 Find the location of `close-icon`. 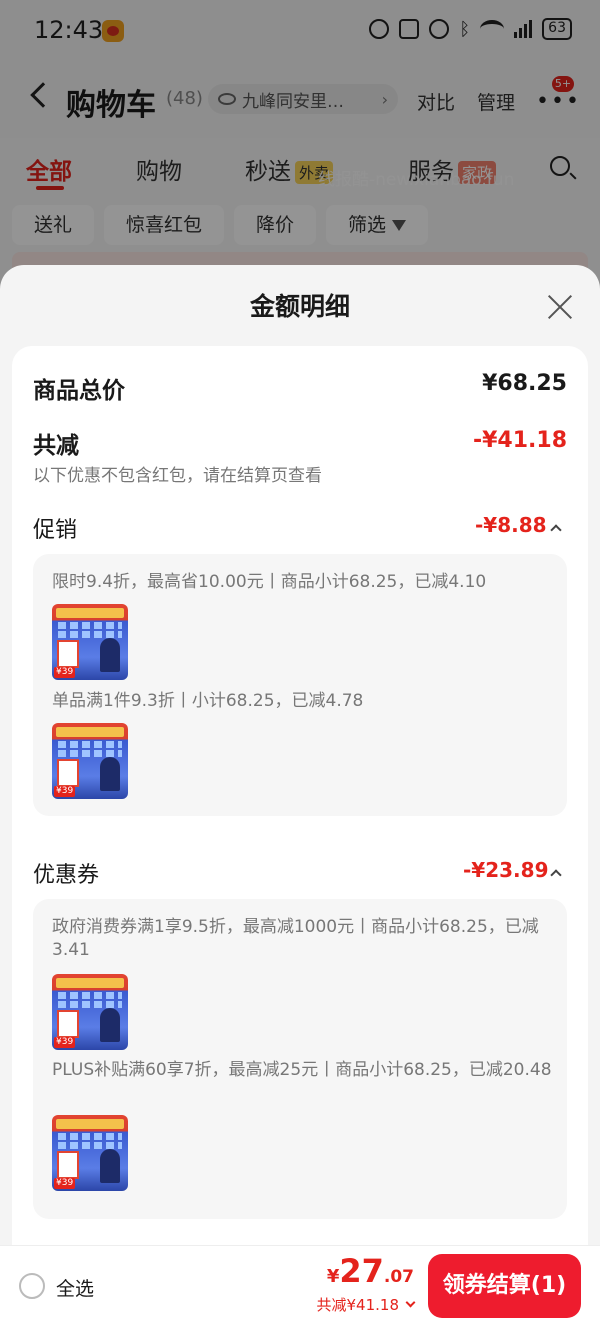

close-icon is located at coordinates (560, 307).